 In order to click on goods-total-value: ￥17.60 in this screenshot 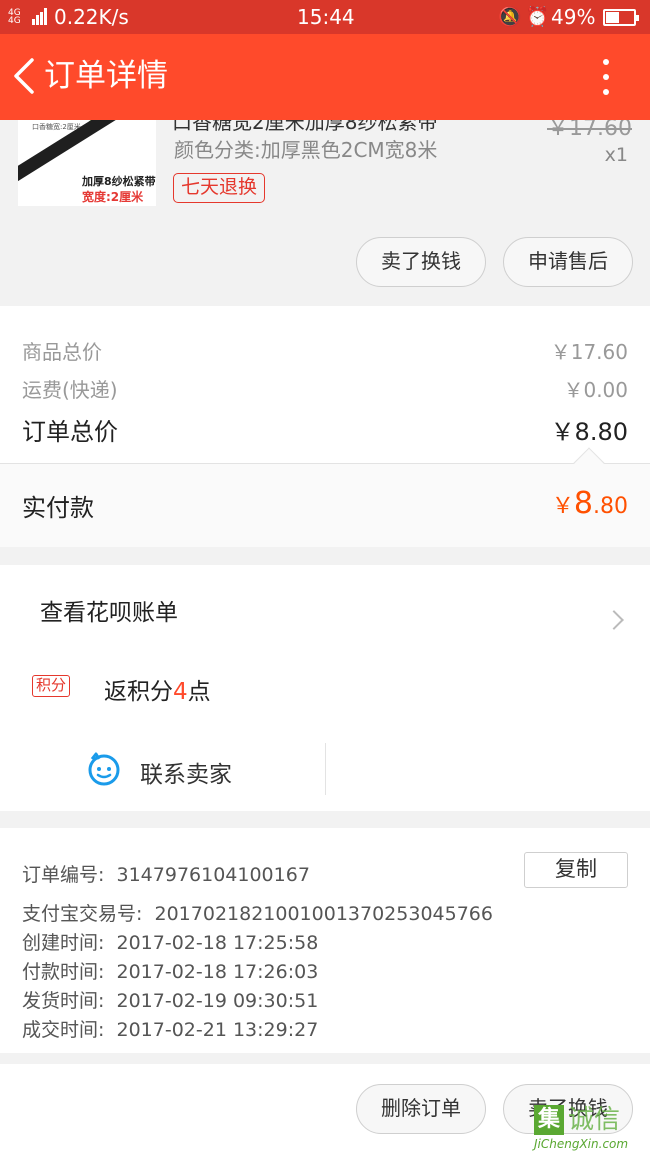, I will do `click(589, 352)`.